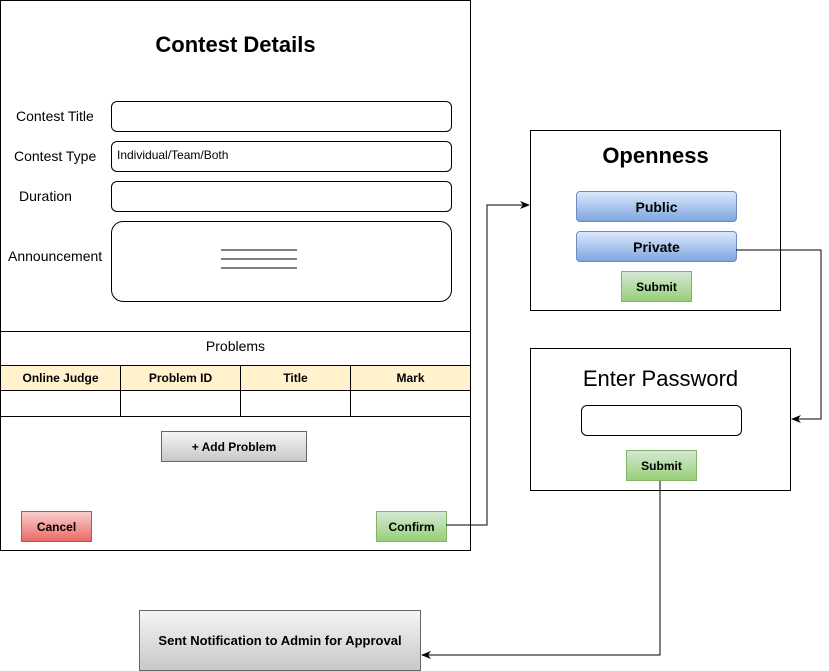 This screenshot has width=829, height=671. Describe the element at coordinates (488, 363) in the screenshot. I see `confirm-to-openness-arrow` at that location.